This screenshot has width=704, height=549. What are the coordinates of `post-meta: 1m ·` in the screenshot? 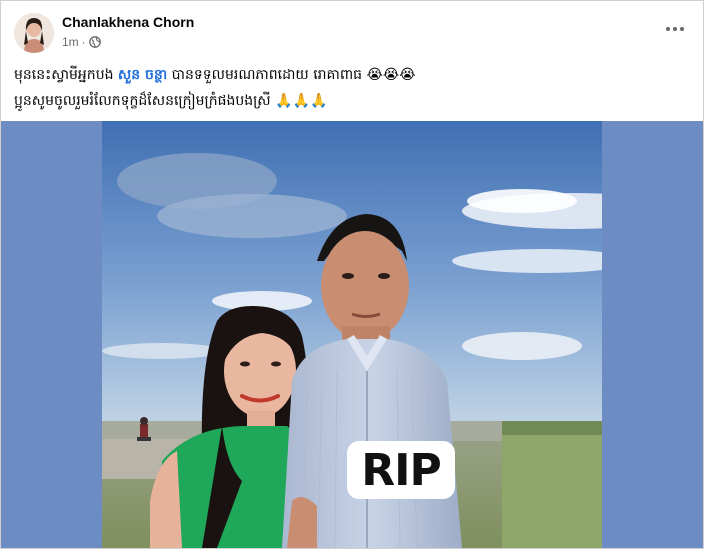 It's located at (81, 42).